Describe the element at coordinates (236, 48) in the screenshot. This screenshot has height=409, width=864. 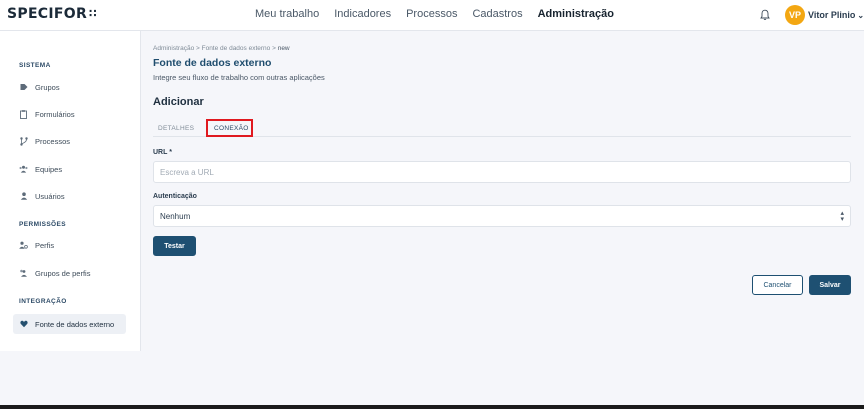
I see `breadcrumb-item: Fonte de dados externo` at that location.